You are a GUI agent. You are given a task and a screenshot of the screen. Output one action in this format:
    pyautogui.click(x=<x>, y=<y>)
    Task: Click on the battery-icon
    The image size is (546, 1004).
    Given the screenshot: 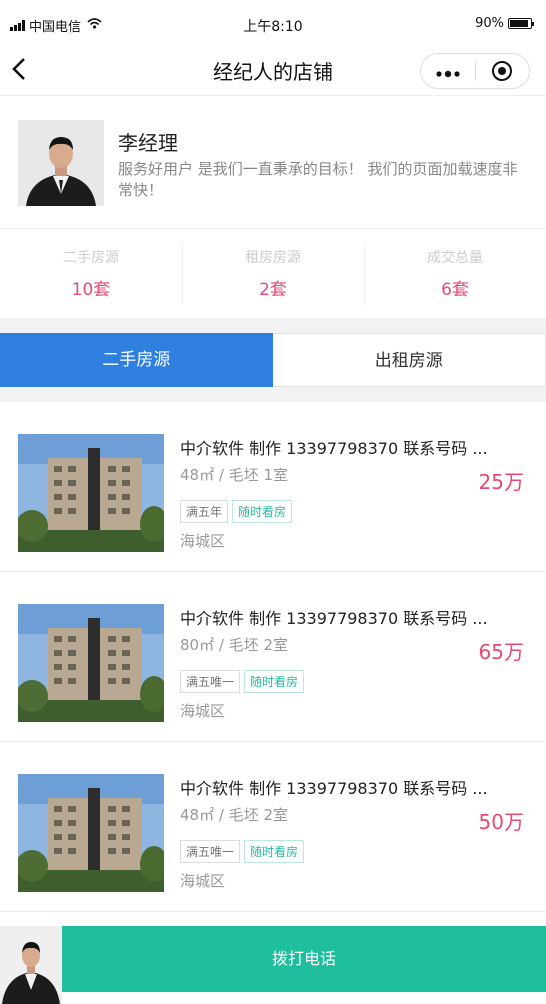 What is the action you would take?
    pyautogui.click(x=521, y=23)
    